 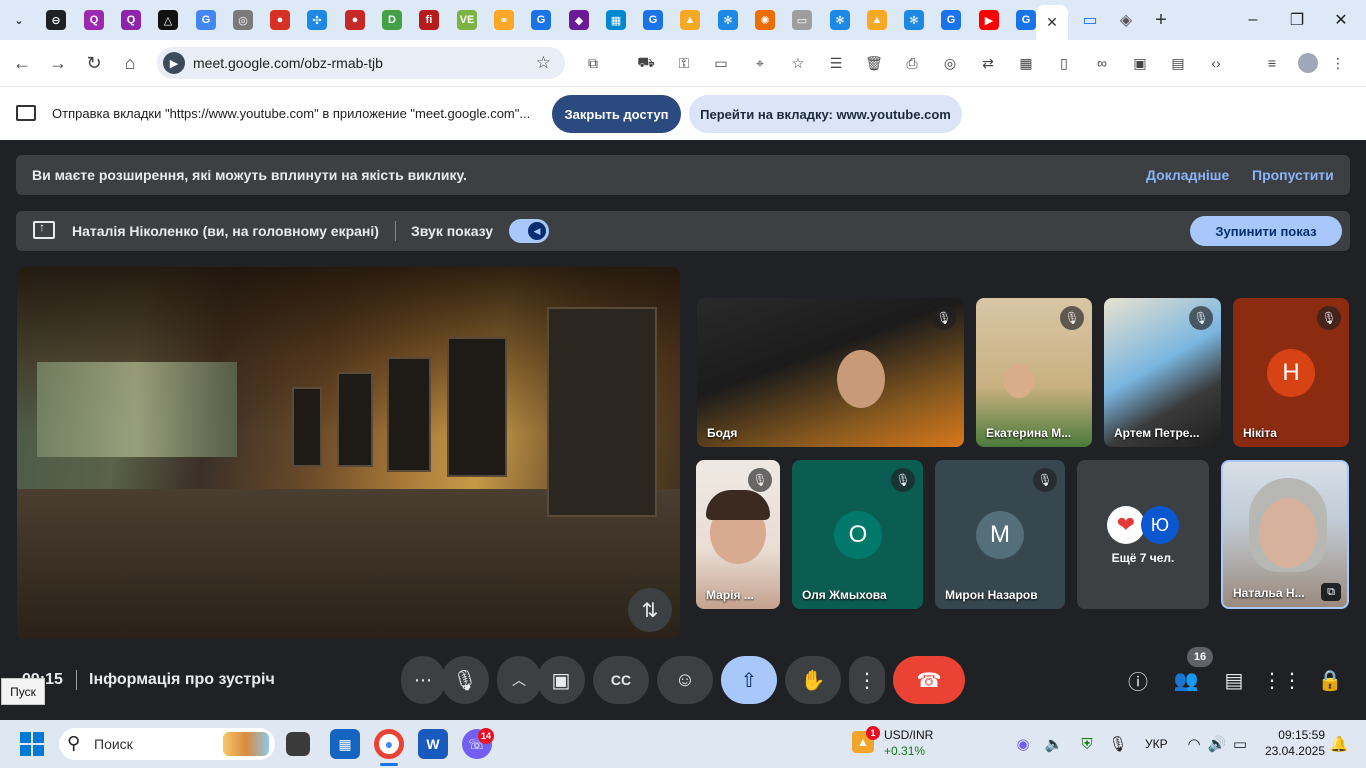 What do you see at coordinates (1217, 744) in the screenshot?
I see `speaker-icon: 🔊` at bounding box center [1217, 744].